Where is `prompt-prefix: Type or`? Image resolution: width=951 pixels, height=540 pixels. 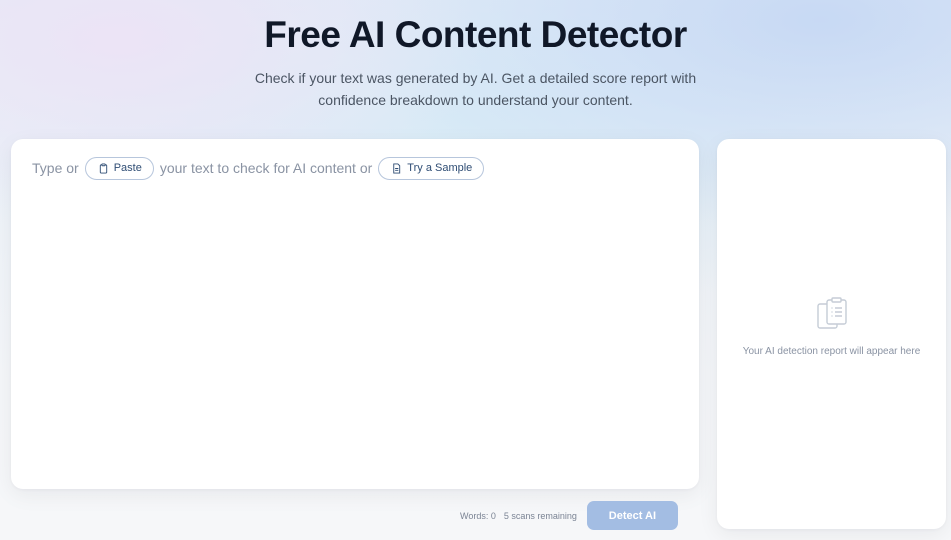
prompt-prefix: Type or is located at coordinates (55, 168).